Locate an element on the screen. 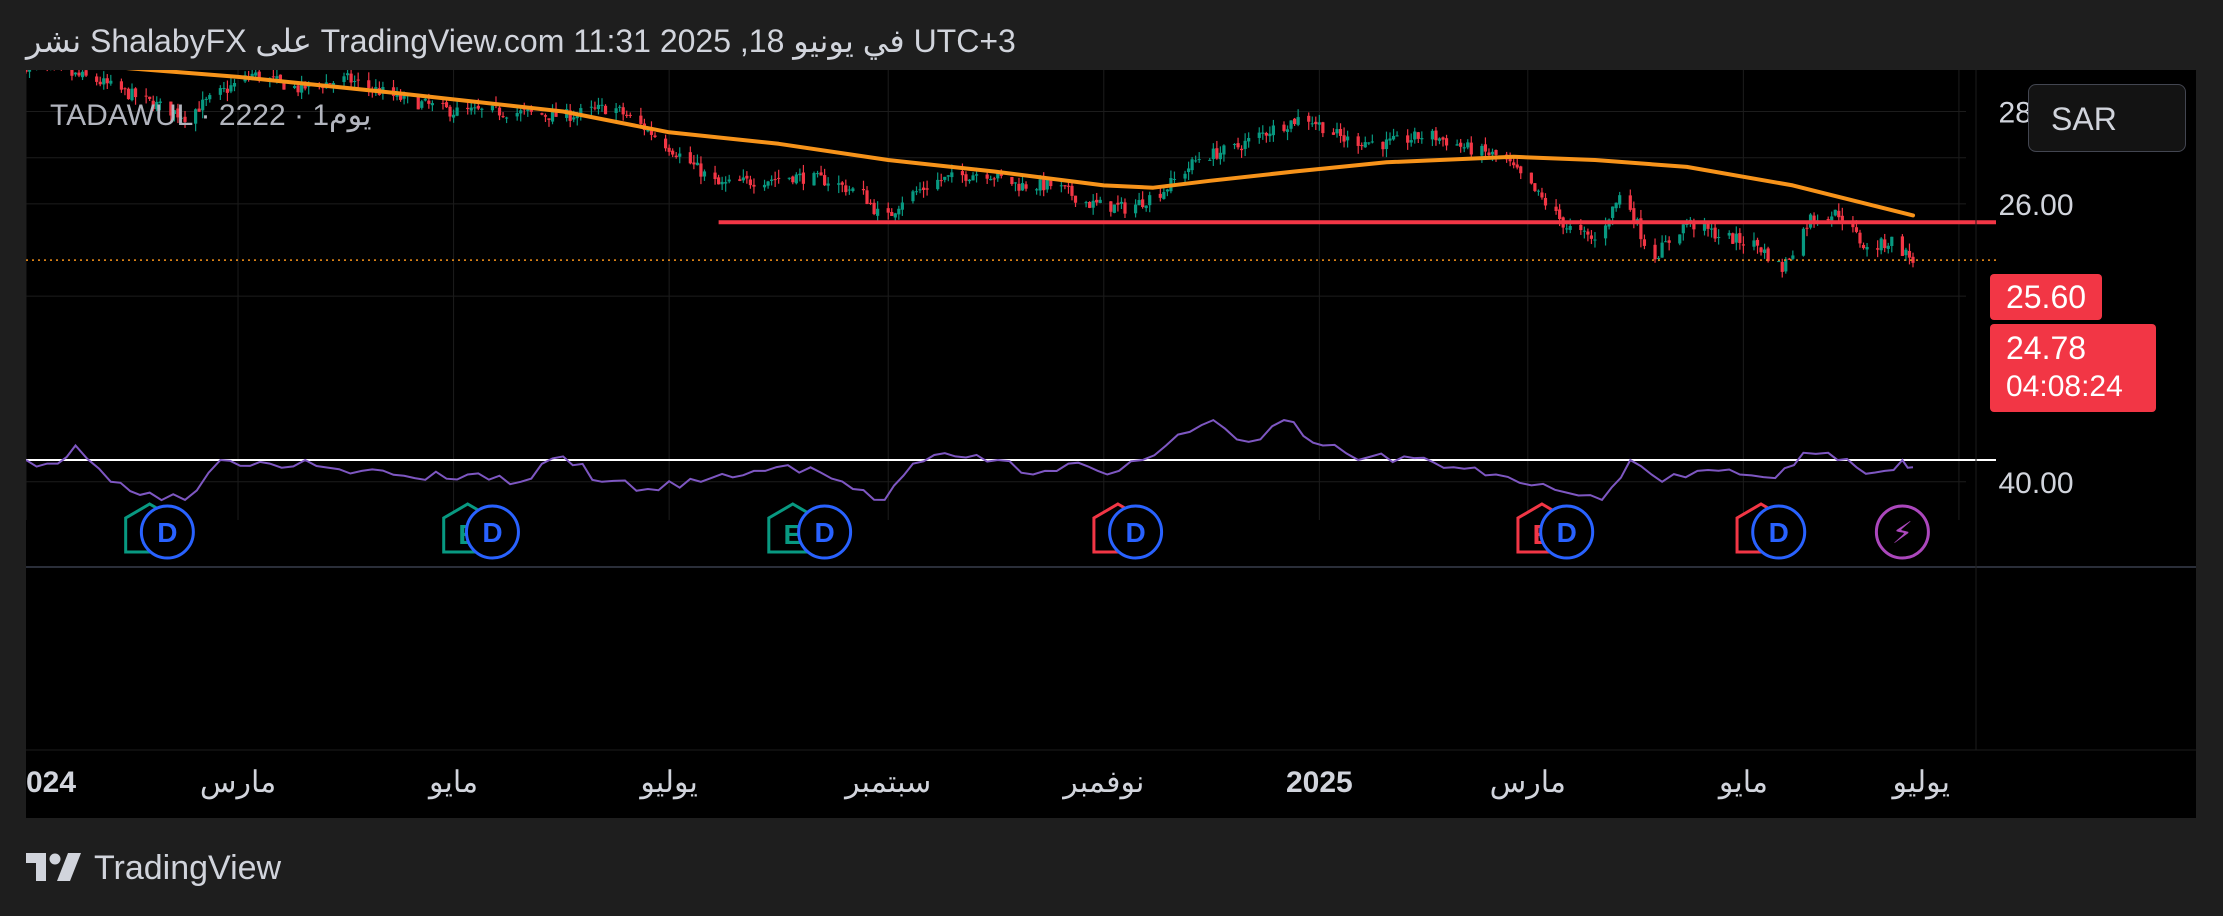 Image resolution: width=2223 pixels, height=916 pixels. tradingview-logo-icon is located at coordinates (53, 867).